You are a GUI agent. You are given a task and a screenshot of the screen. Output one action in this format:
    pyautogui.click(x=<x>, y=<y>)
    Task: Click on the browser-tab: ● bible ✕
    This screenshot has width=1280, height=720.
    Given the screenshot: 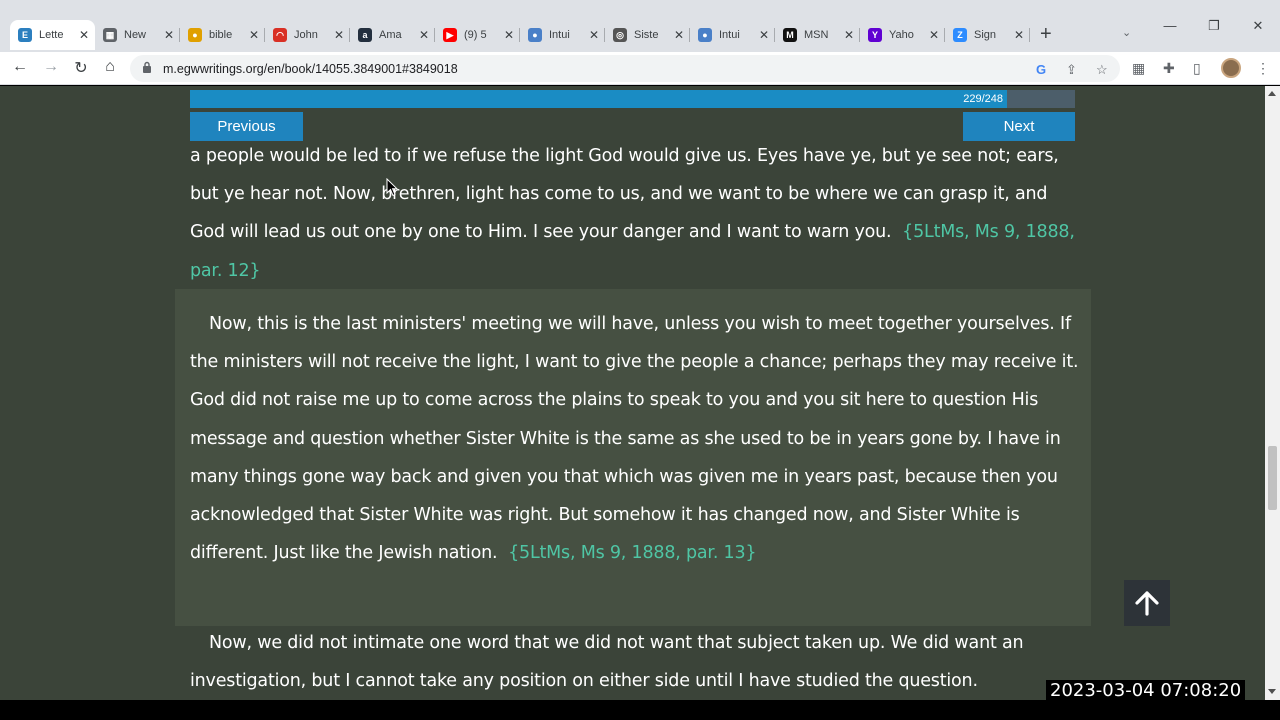 What is the action you would take?
    pyautogui.click(x=222, y=35)
    